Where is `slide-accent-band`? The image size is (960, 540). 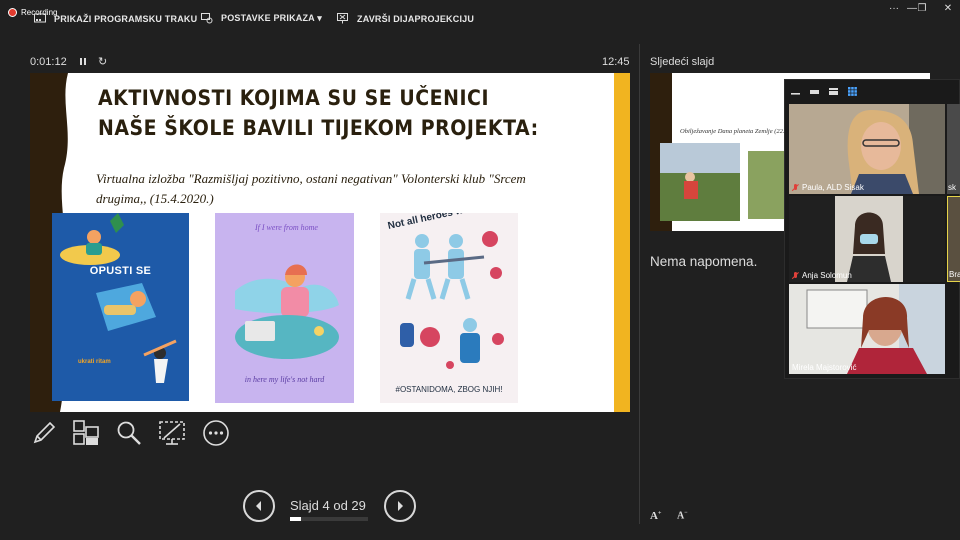
slide-accent-band is located at coordinates (622, 242).